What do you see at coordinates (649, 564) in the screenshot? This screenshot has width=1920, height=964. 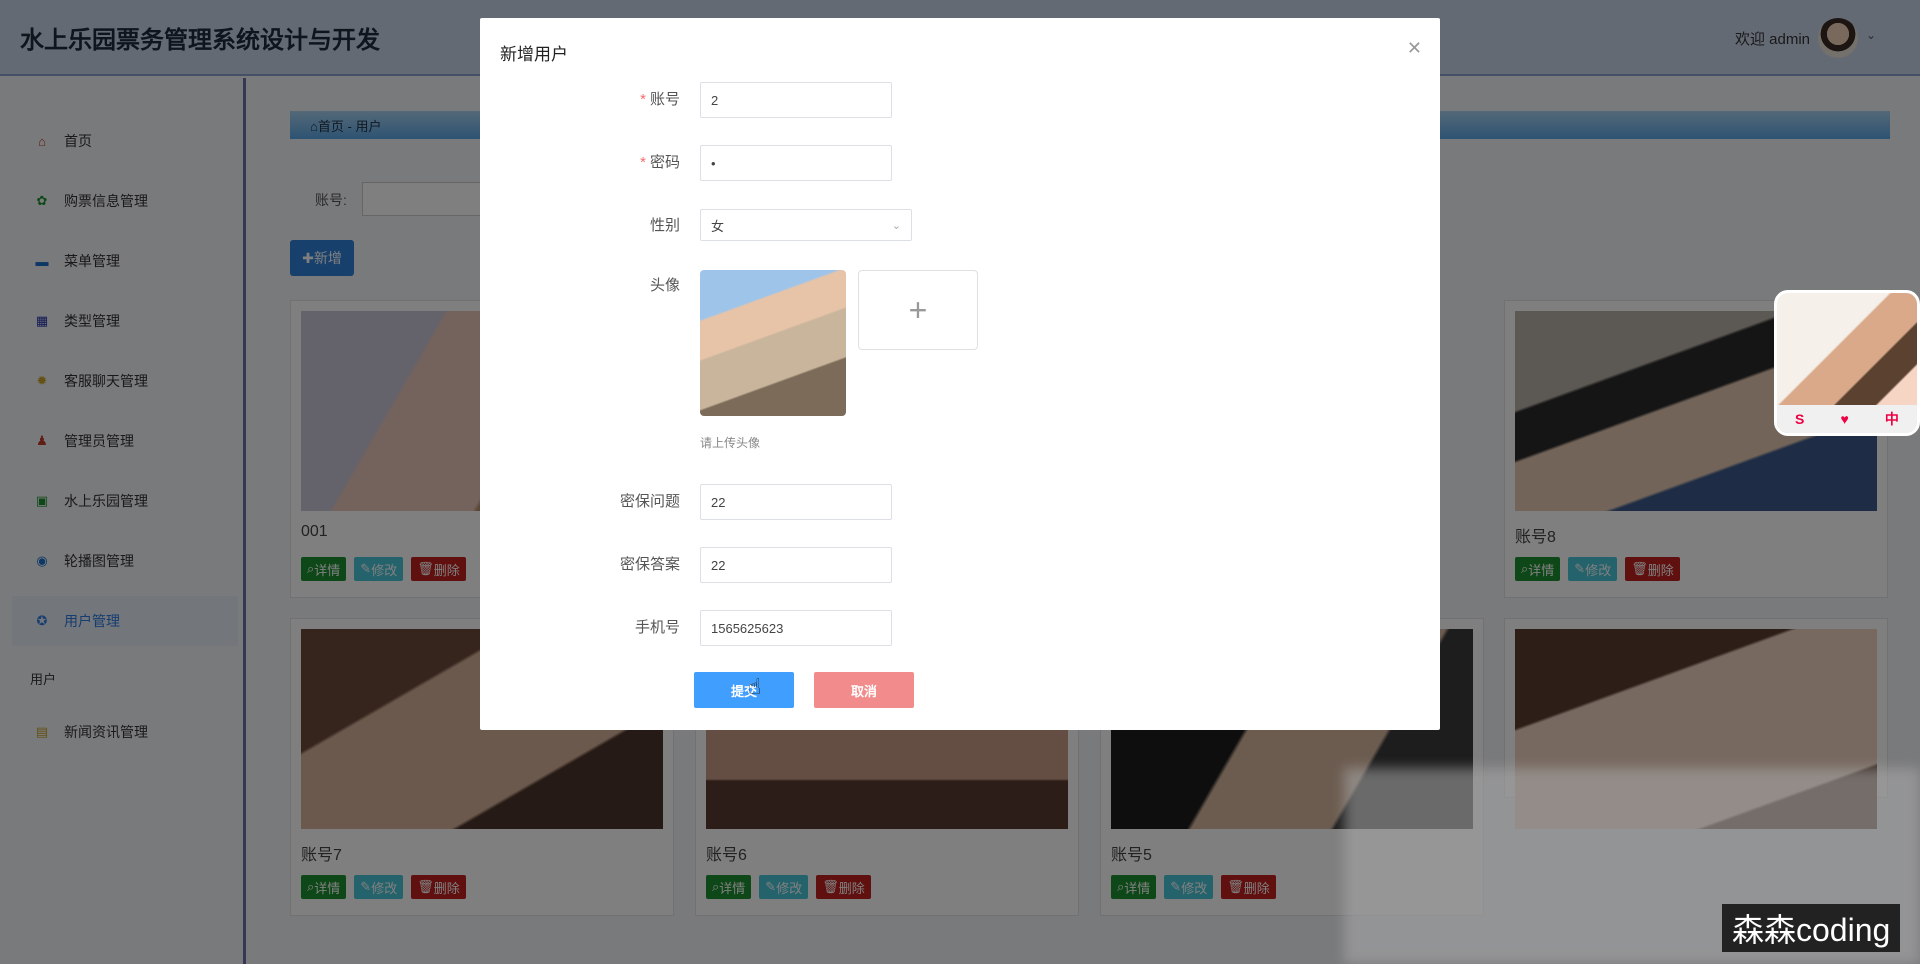 I see `answer-label: 密保答案` at bounding box center [649, 564].